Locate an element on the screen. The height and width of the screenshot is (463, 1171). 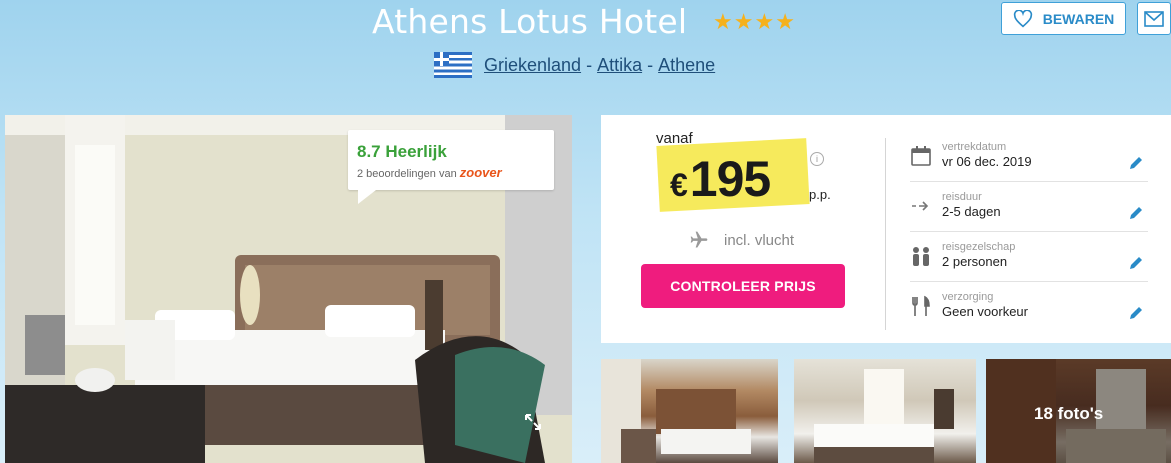
save-button: BEWAREN is located at coordinates (1063, 18).